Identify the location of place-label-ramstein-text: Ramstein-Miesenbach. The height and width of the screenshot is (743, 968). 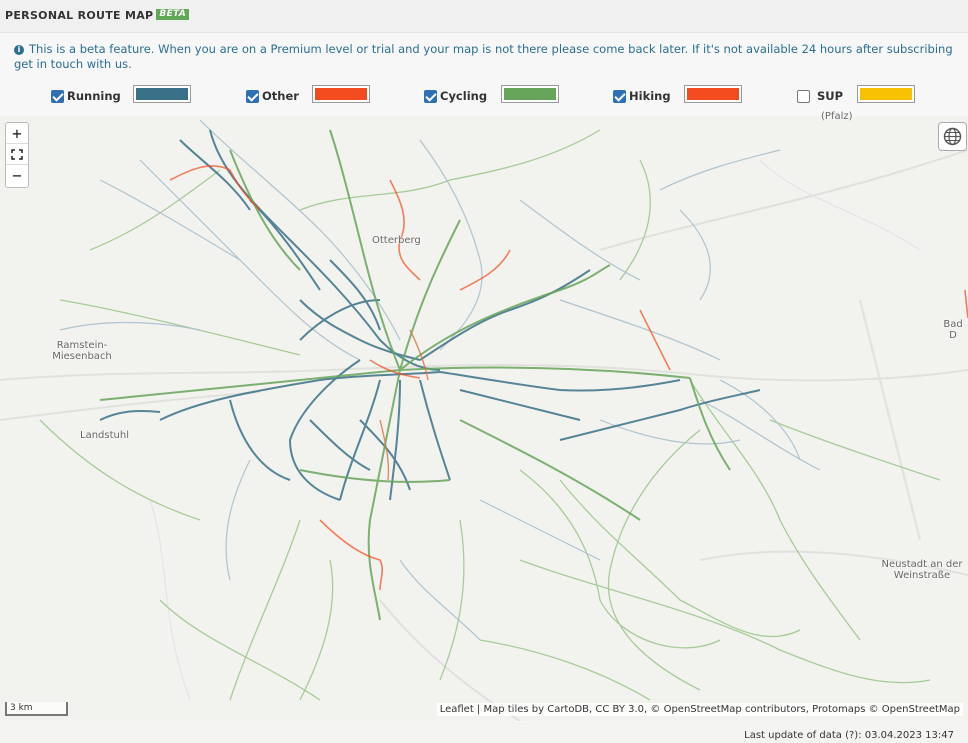
(82, 351).